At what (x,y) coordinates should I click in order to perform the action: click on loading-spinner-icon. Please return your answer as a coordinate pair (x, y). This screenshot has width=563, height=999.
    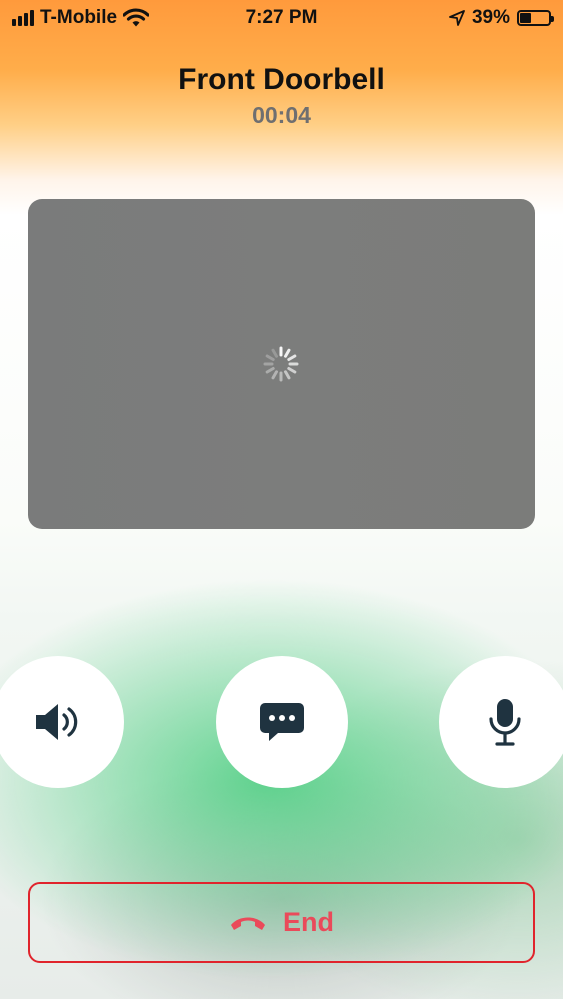
    Looking at the image, I should click on (281, 364).